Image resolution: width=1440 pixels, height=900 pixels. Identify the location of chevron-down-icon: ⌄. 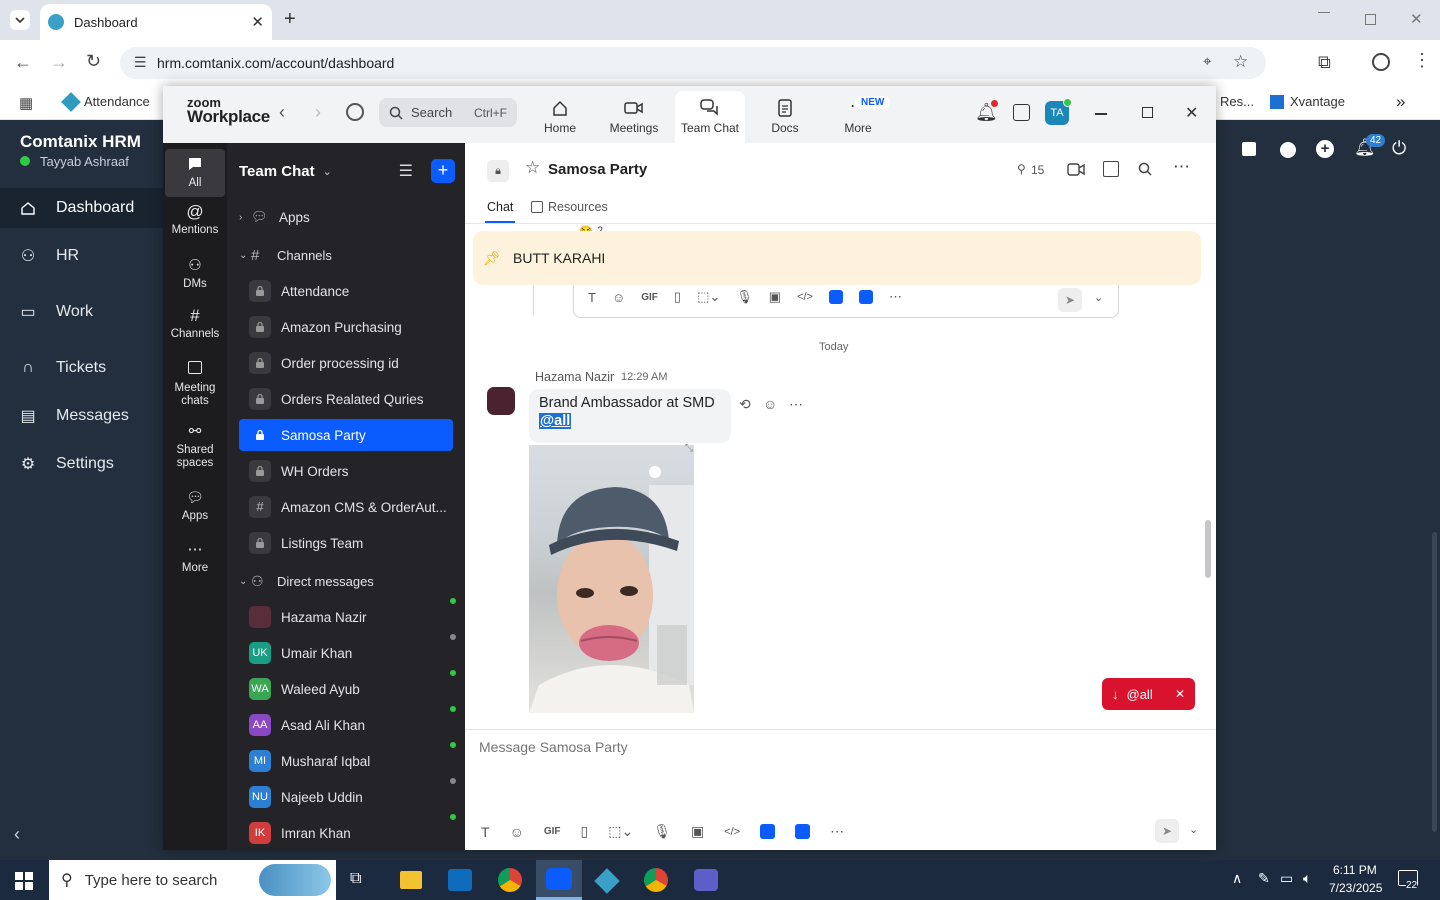
(327, 171).